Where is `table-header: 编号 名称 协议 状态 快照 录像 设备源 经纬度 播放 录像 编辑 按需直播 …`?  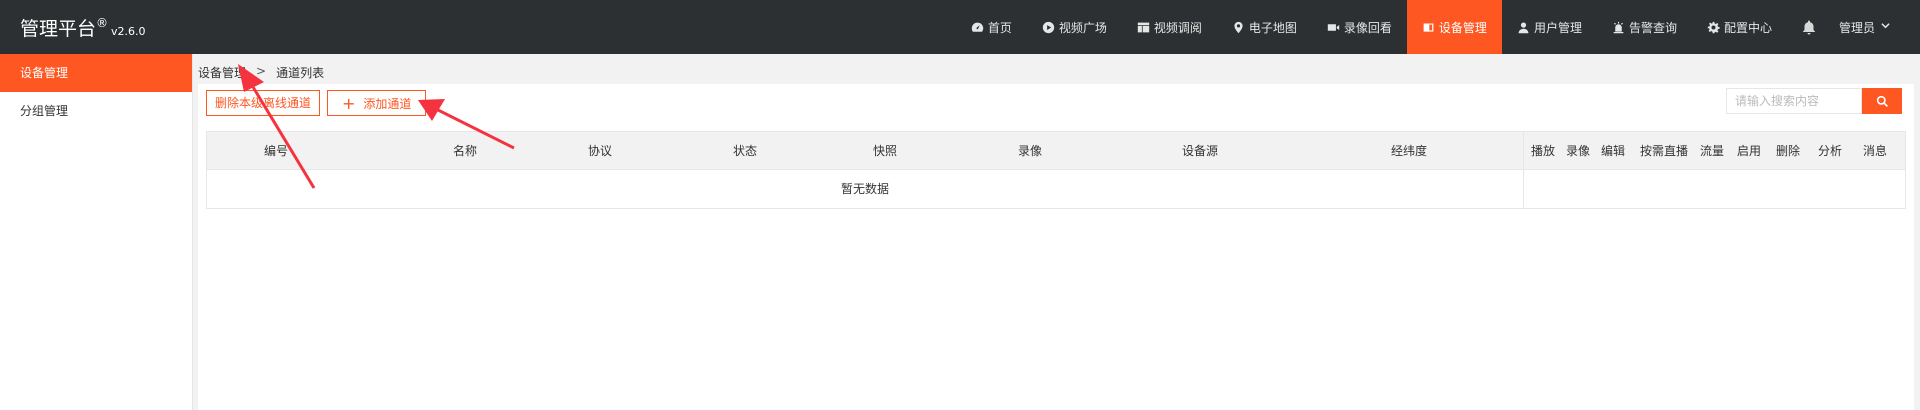 table-header: 编号 名称 协议 状态 快照 录像 设备源 经纬度 播放 录像 编辑 按需直播 … is located at coordinates (1056, 151).